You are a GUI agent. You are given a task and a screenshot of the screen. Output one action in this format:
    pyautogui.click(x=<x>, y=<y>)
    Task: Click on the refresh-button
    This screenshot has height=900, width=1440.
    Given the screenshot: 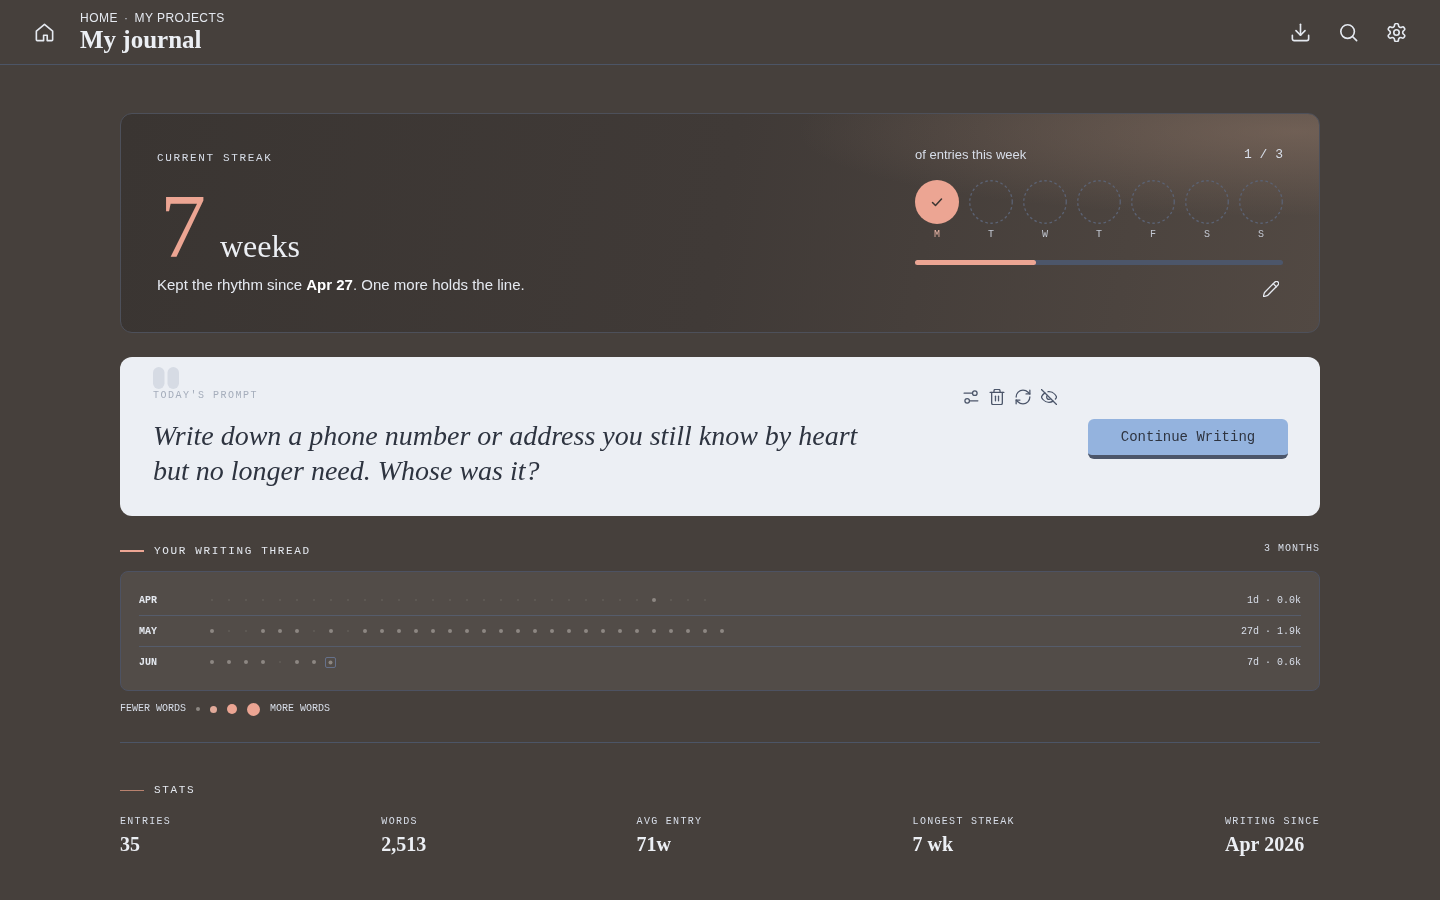 What is the action you would take?
    pyautogui.click(x=1023, y=397)
    